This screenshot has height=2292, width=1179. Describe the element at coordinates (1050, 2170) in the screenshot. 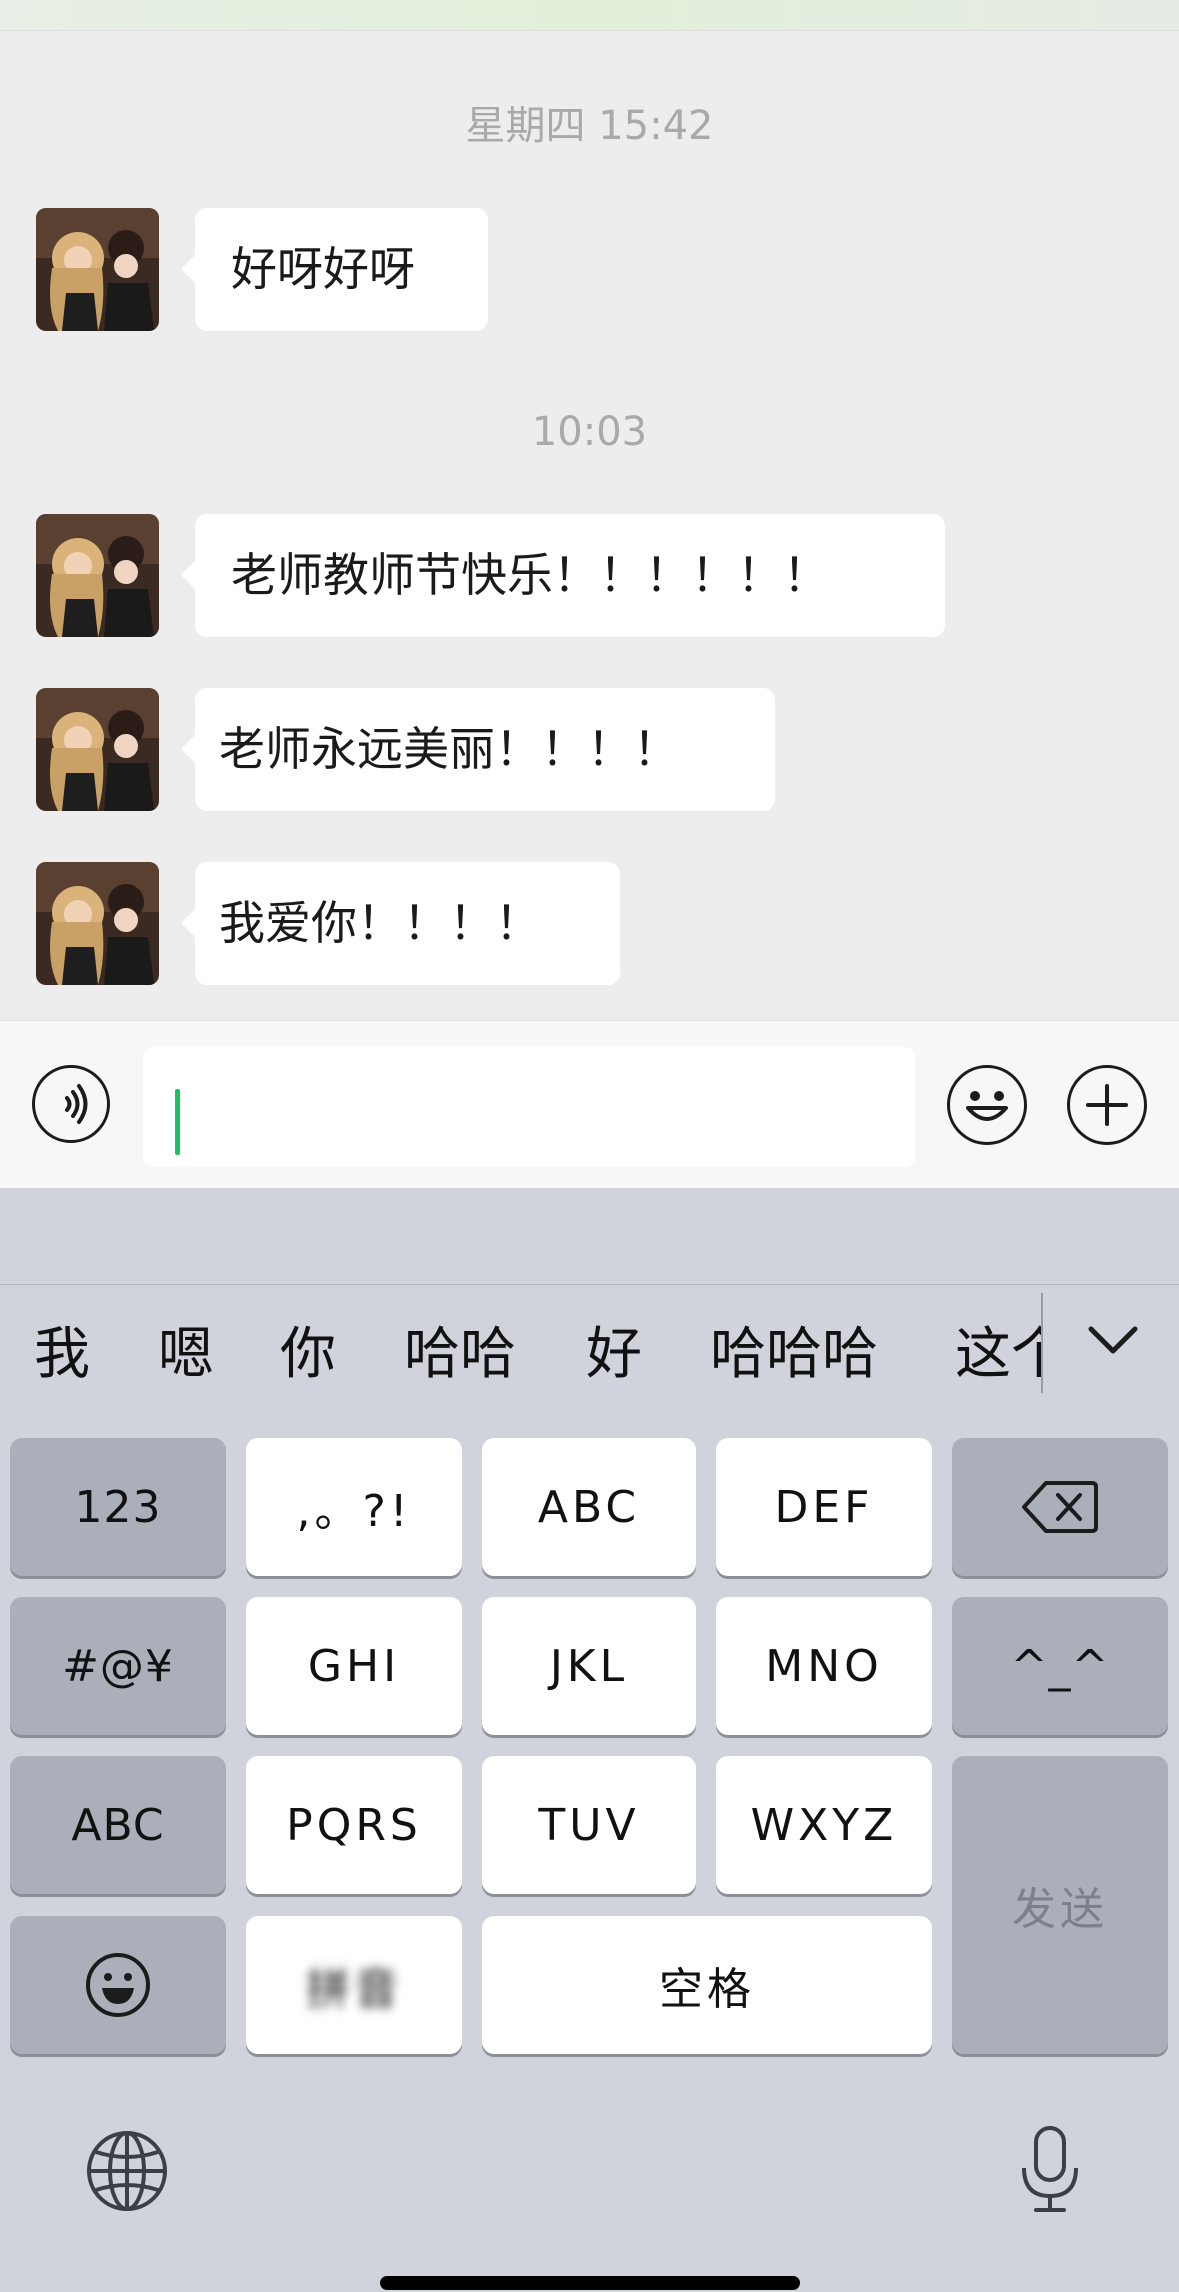

I see `microphone-icon` at that location.